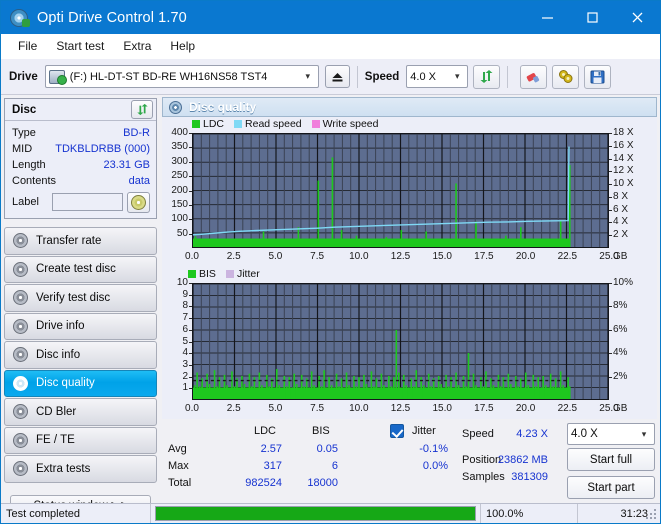  I want to click on title-bar: Opti Drive Control 1.70, so click(330, 17).